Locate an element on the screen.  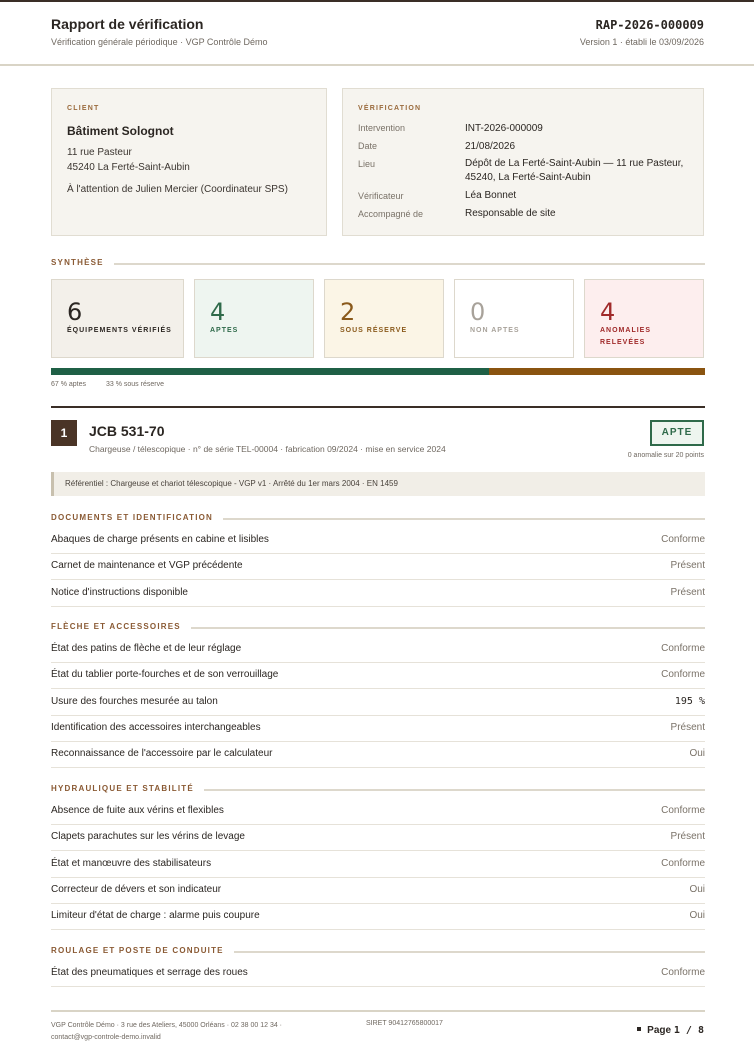
stat-label: ANOMALIES RELEVÉES is located at coordinates (625, 337).